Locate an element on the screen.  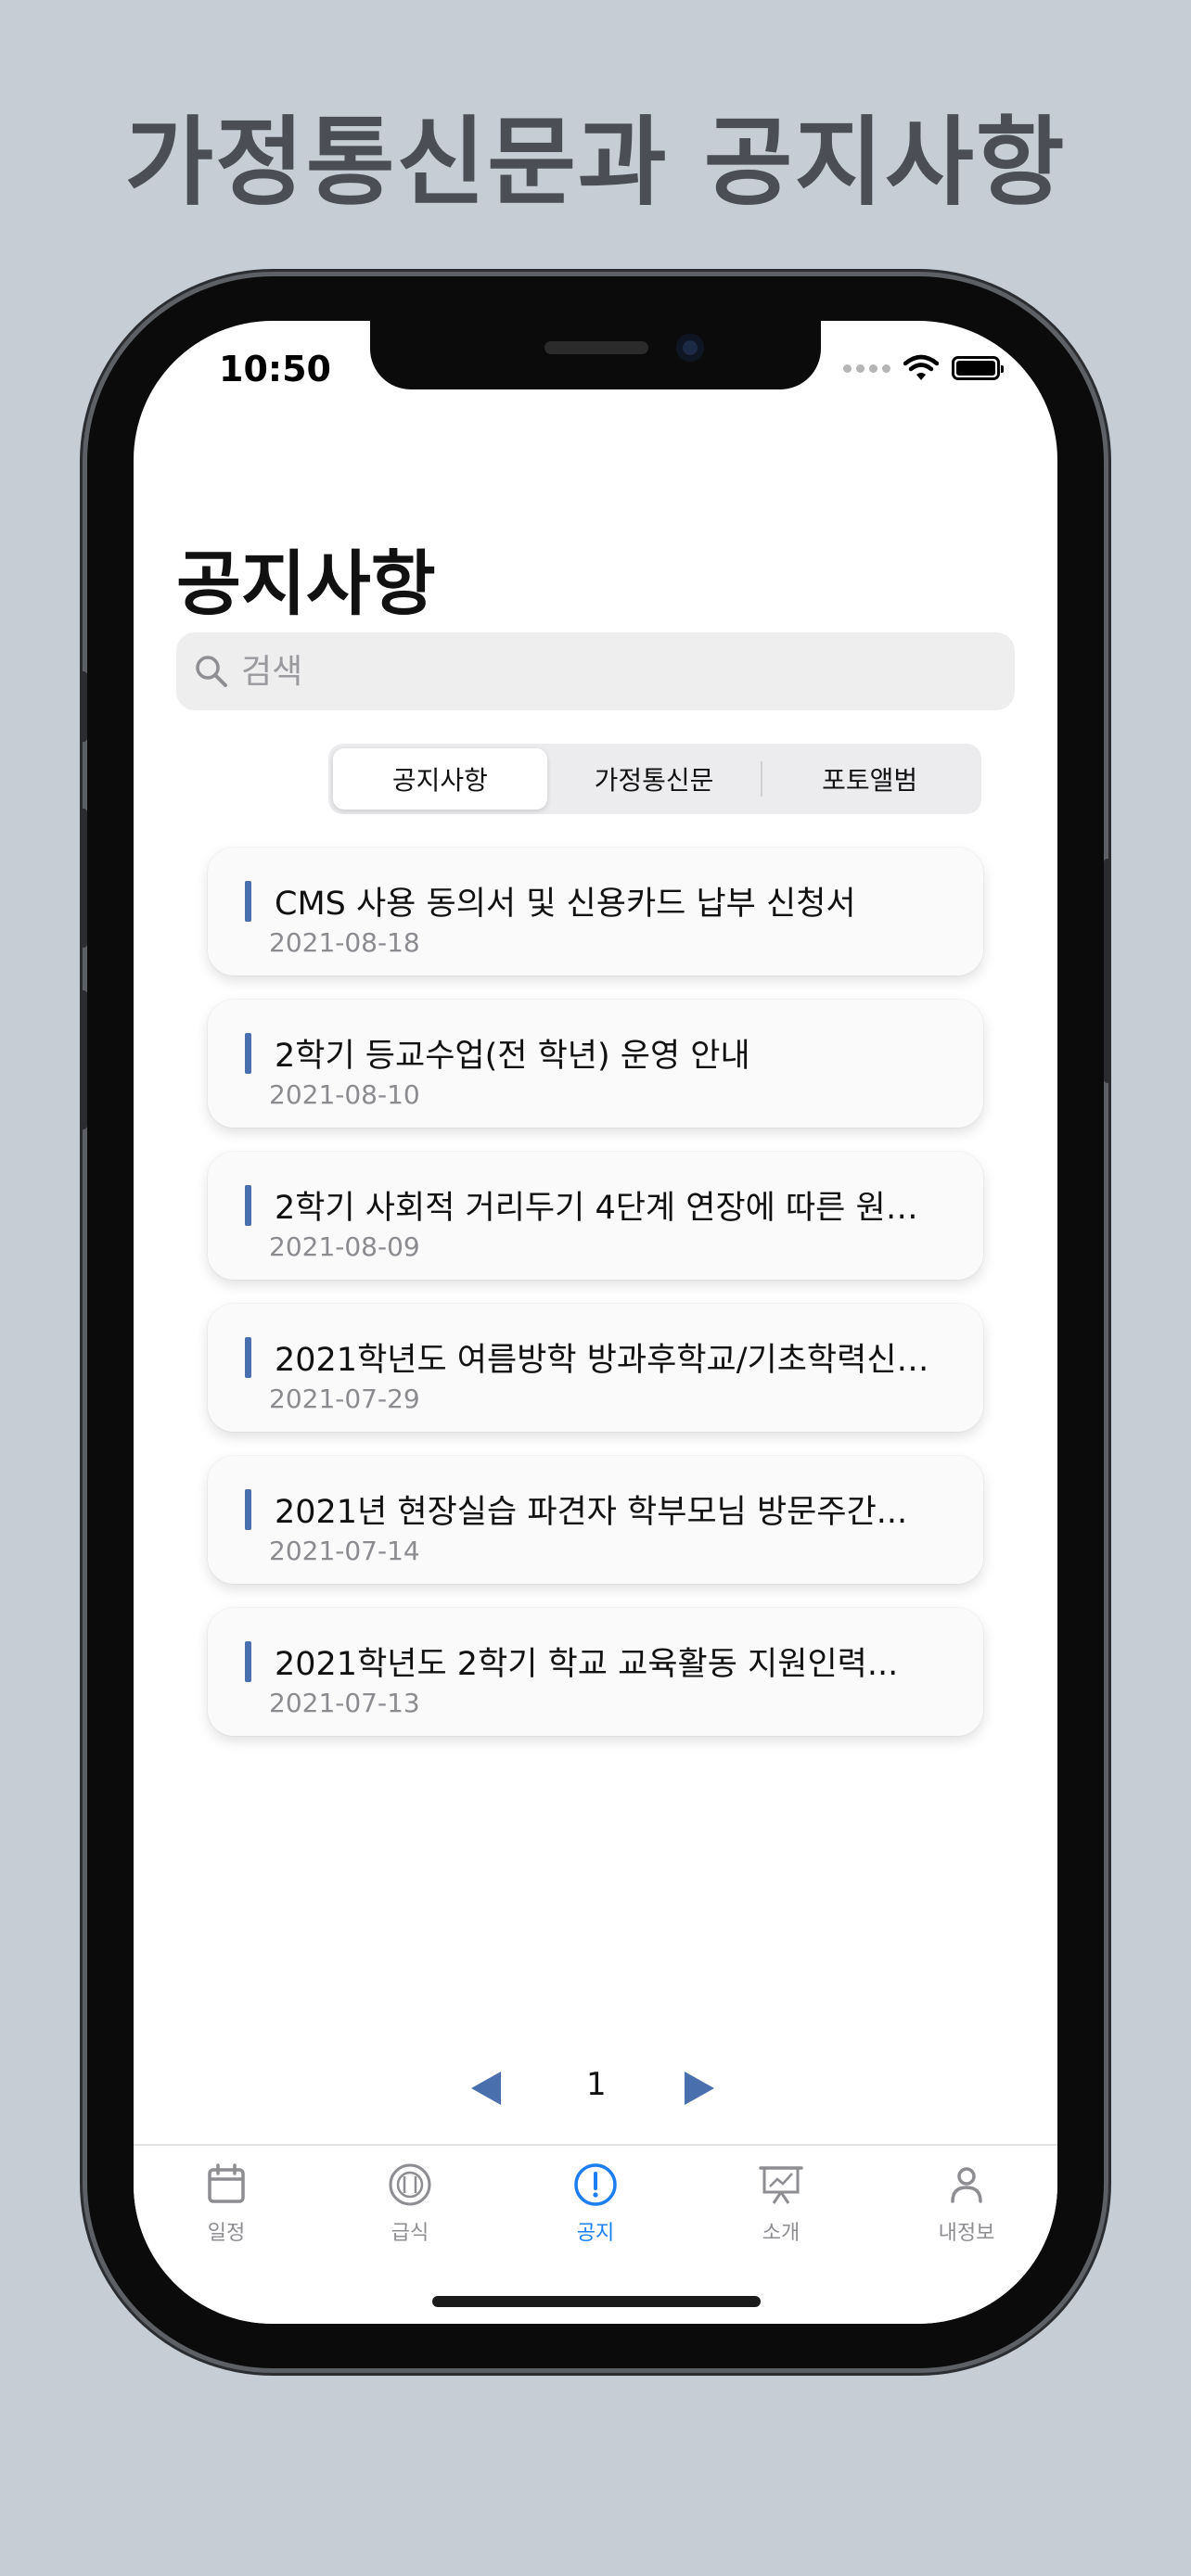
tab-intro: 소개 is located at coordinates (781, 2204).